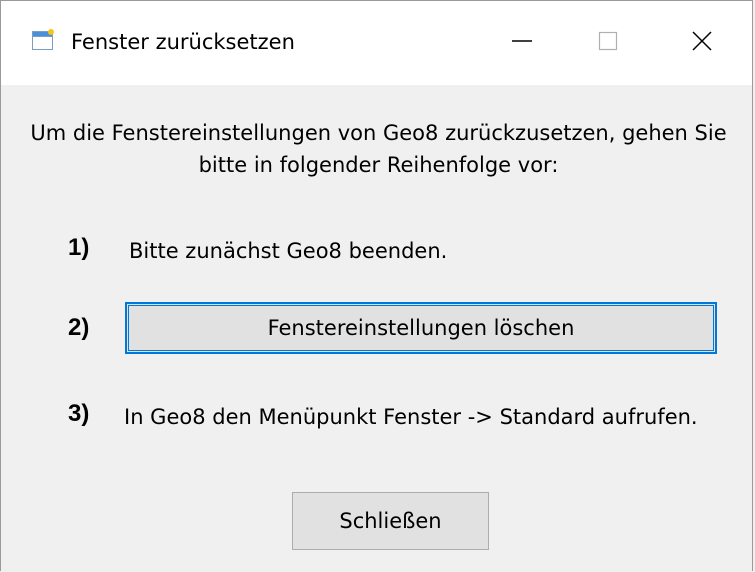 Image resolution: width=755 pixels, height=572 pixels. I want to click on step-1-text: Bitte zunächst Geo8 beenden., so click(288, 251).